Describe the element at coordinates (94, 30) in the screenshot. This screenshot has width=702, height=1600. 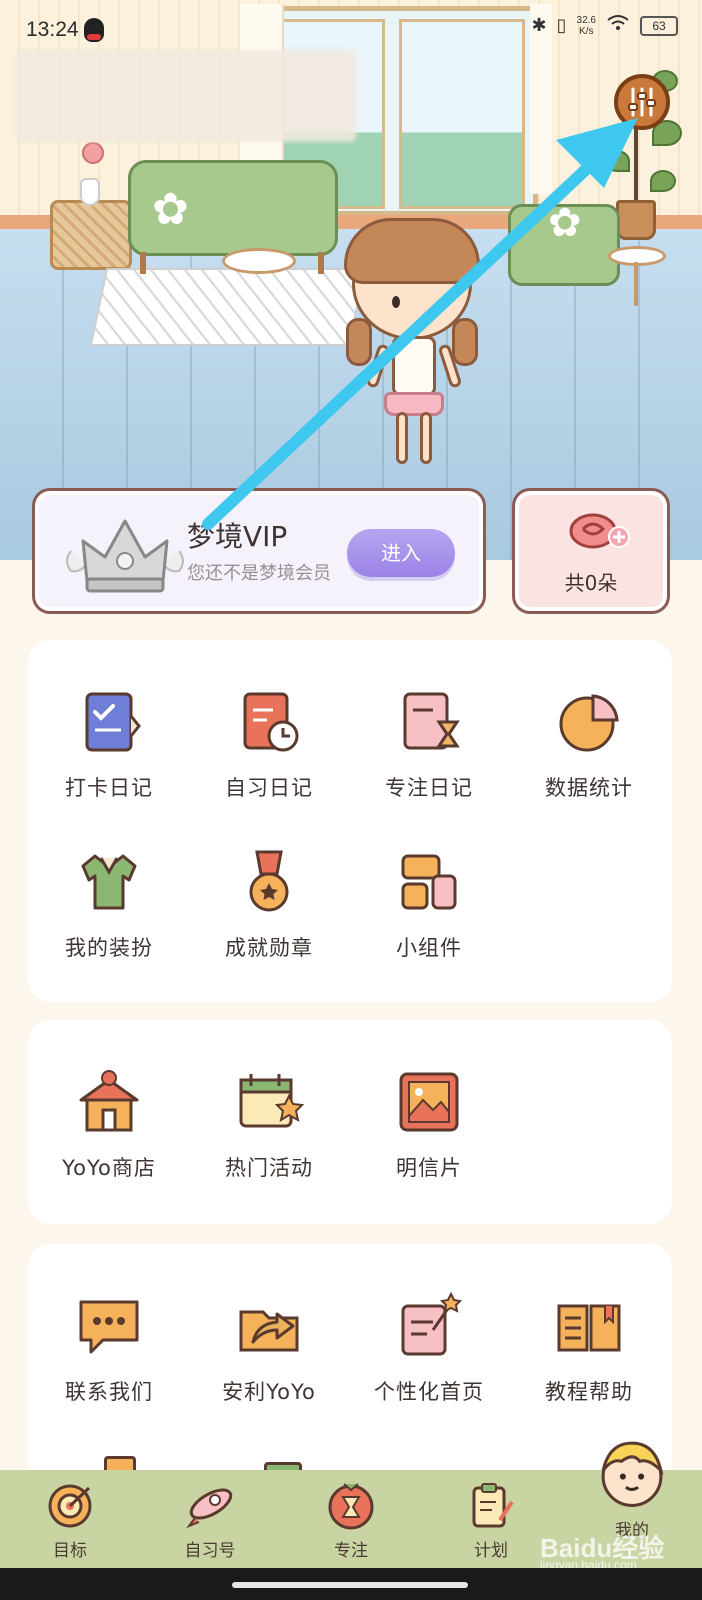
I see `qq-icon` at that location.